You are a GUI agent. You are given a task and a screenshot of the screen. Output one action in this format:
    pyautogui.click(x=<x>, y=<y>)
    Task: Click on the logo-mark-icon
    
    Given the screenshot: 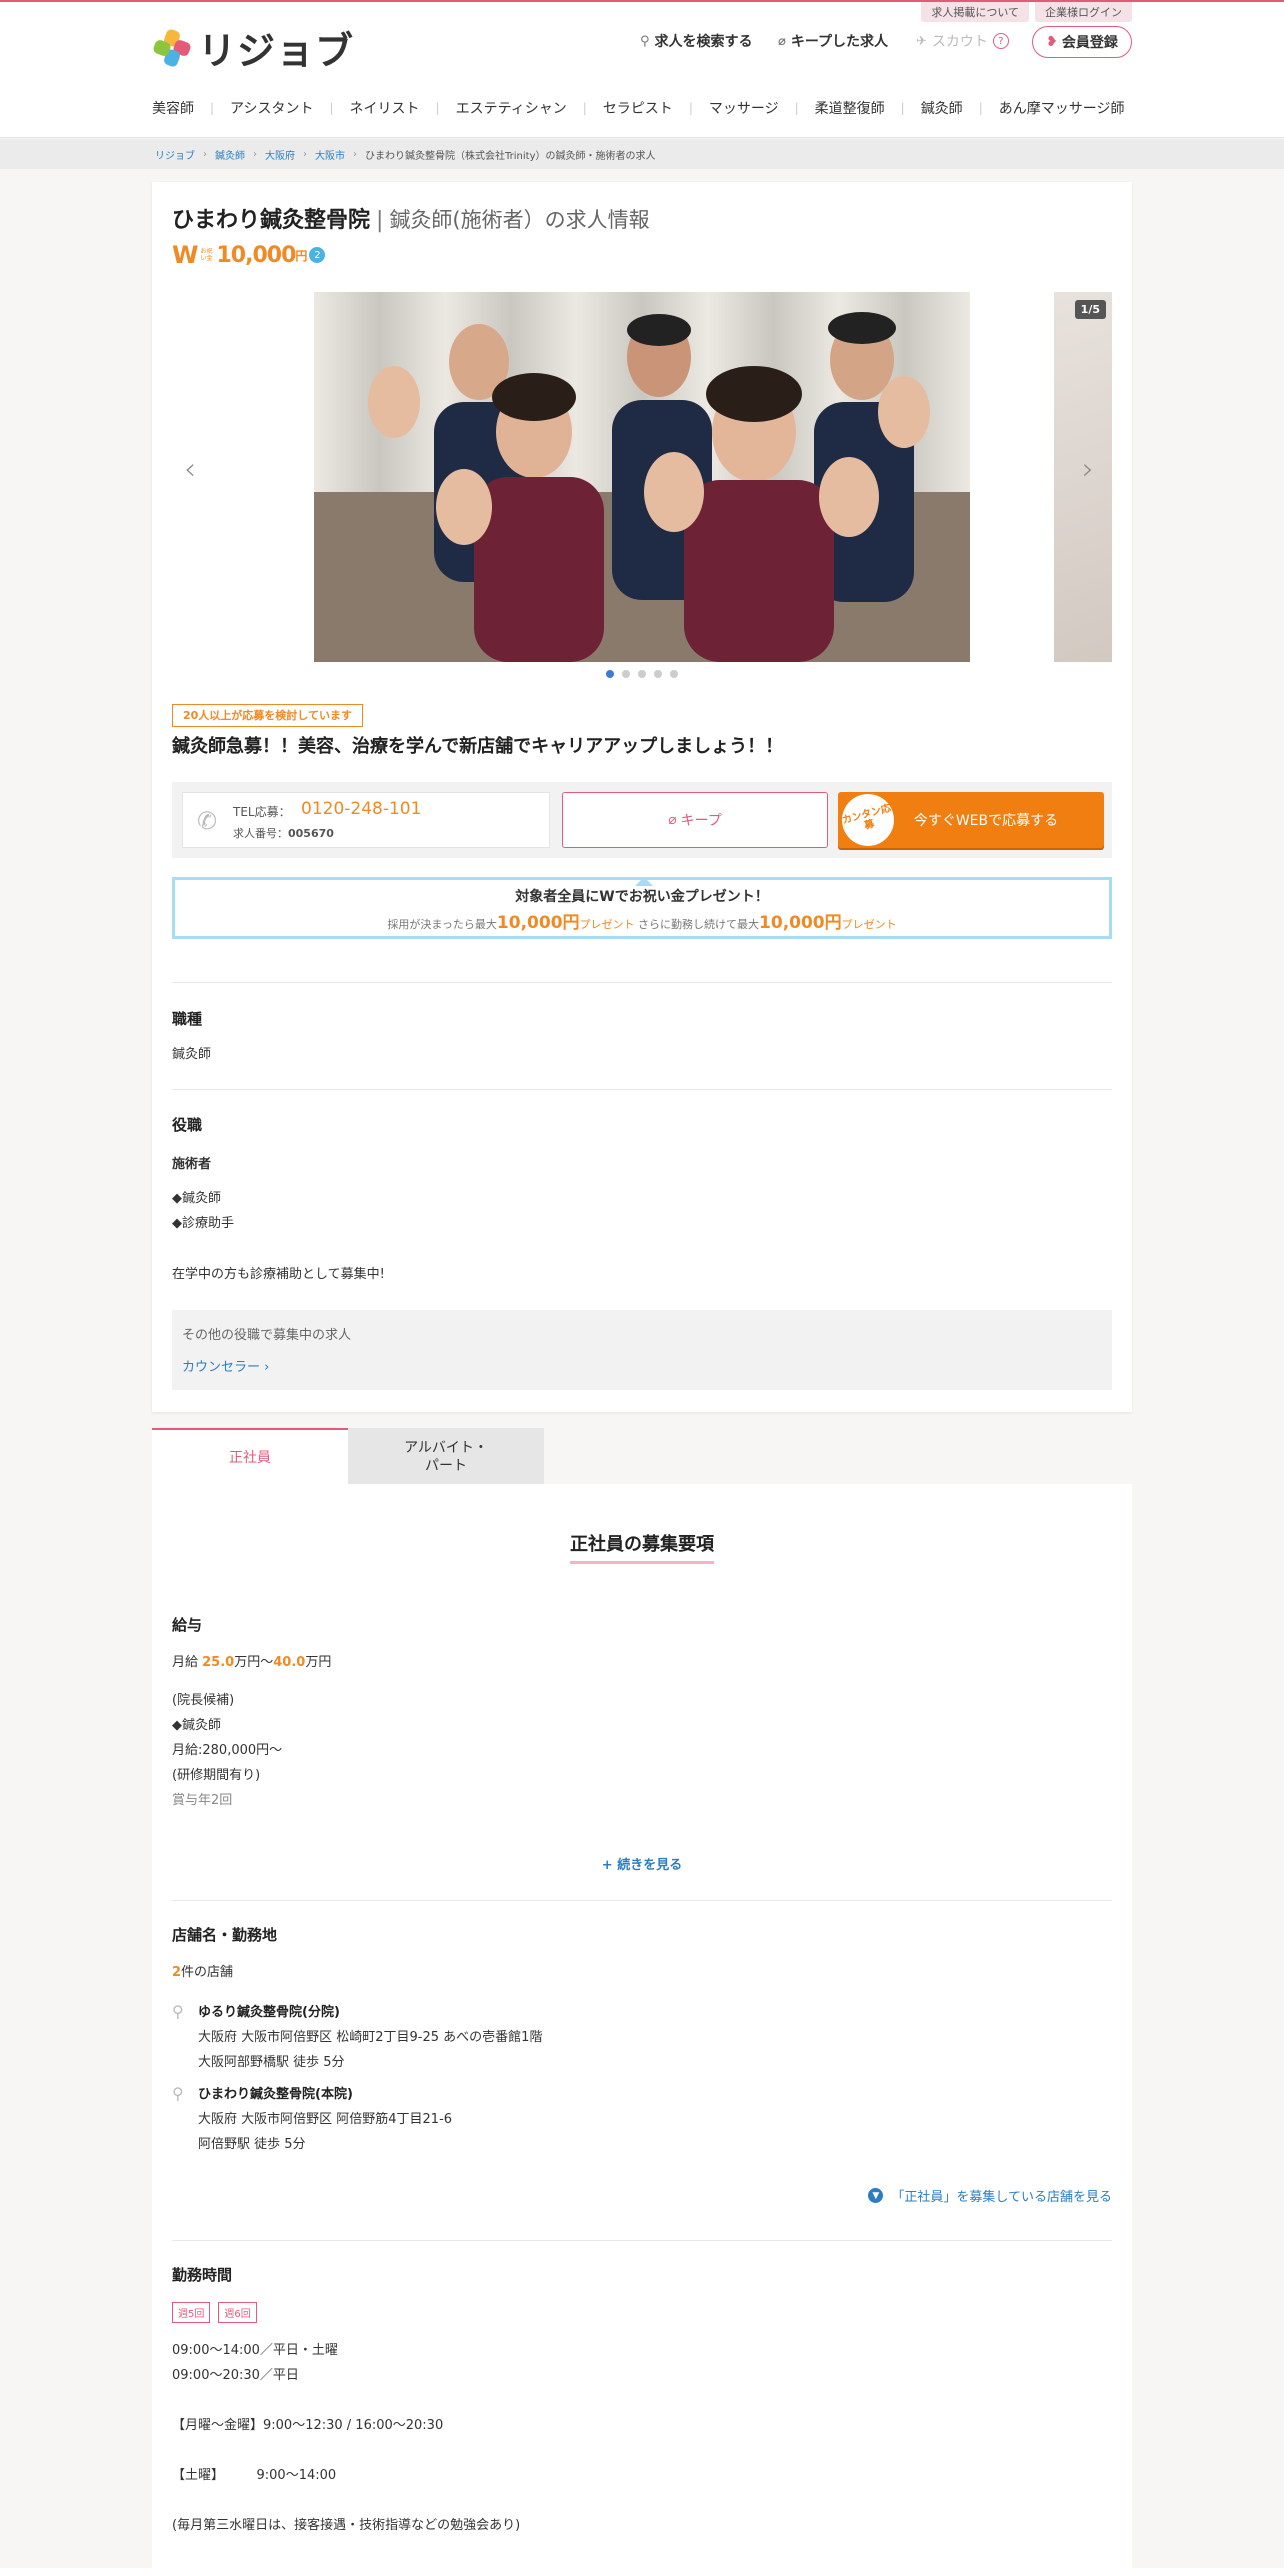 What is the action you would take?
    pyautogui.click(x=172, y=47)
    